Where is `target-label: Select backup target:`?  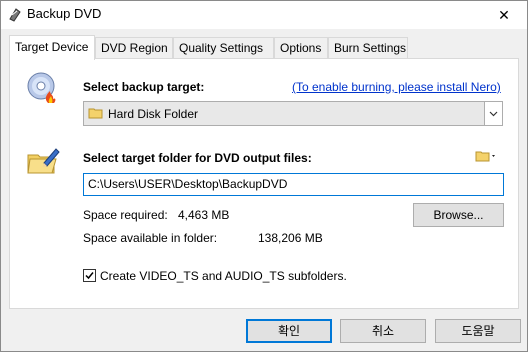 target-label: Select backup target: is located at coordinates (144, 87).